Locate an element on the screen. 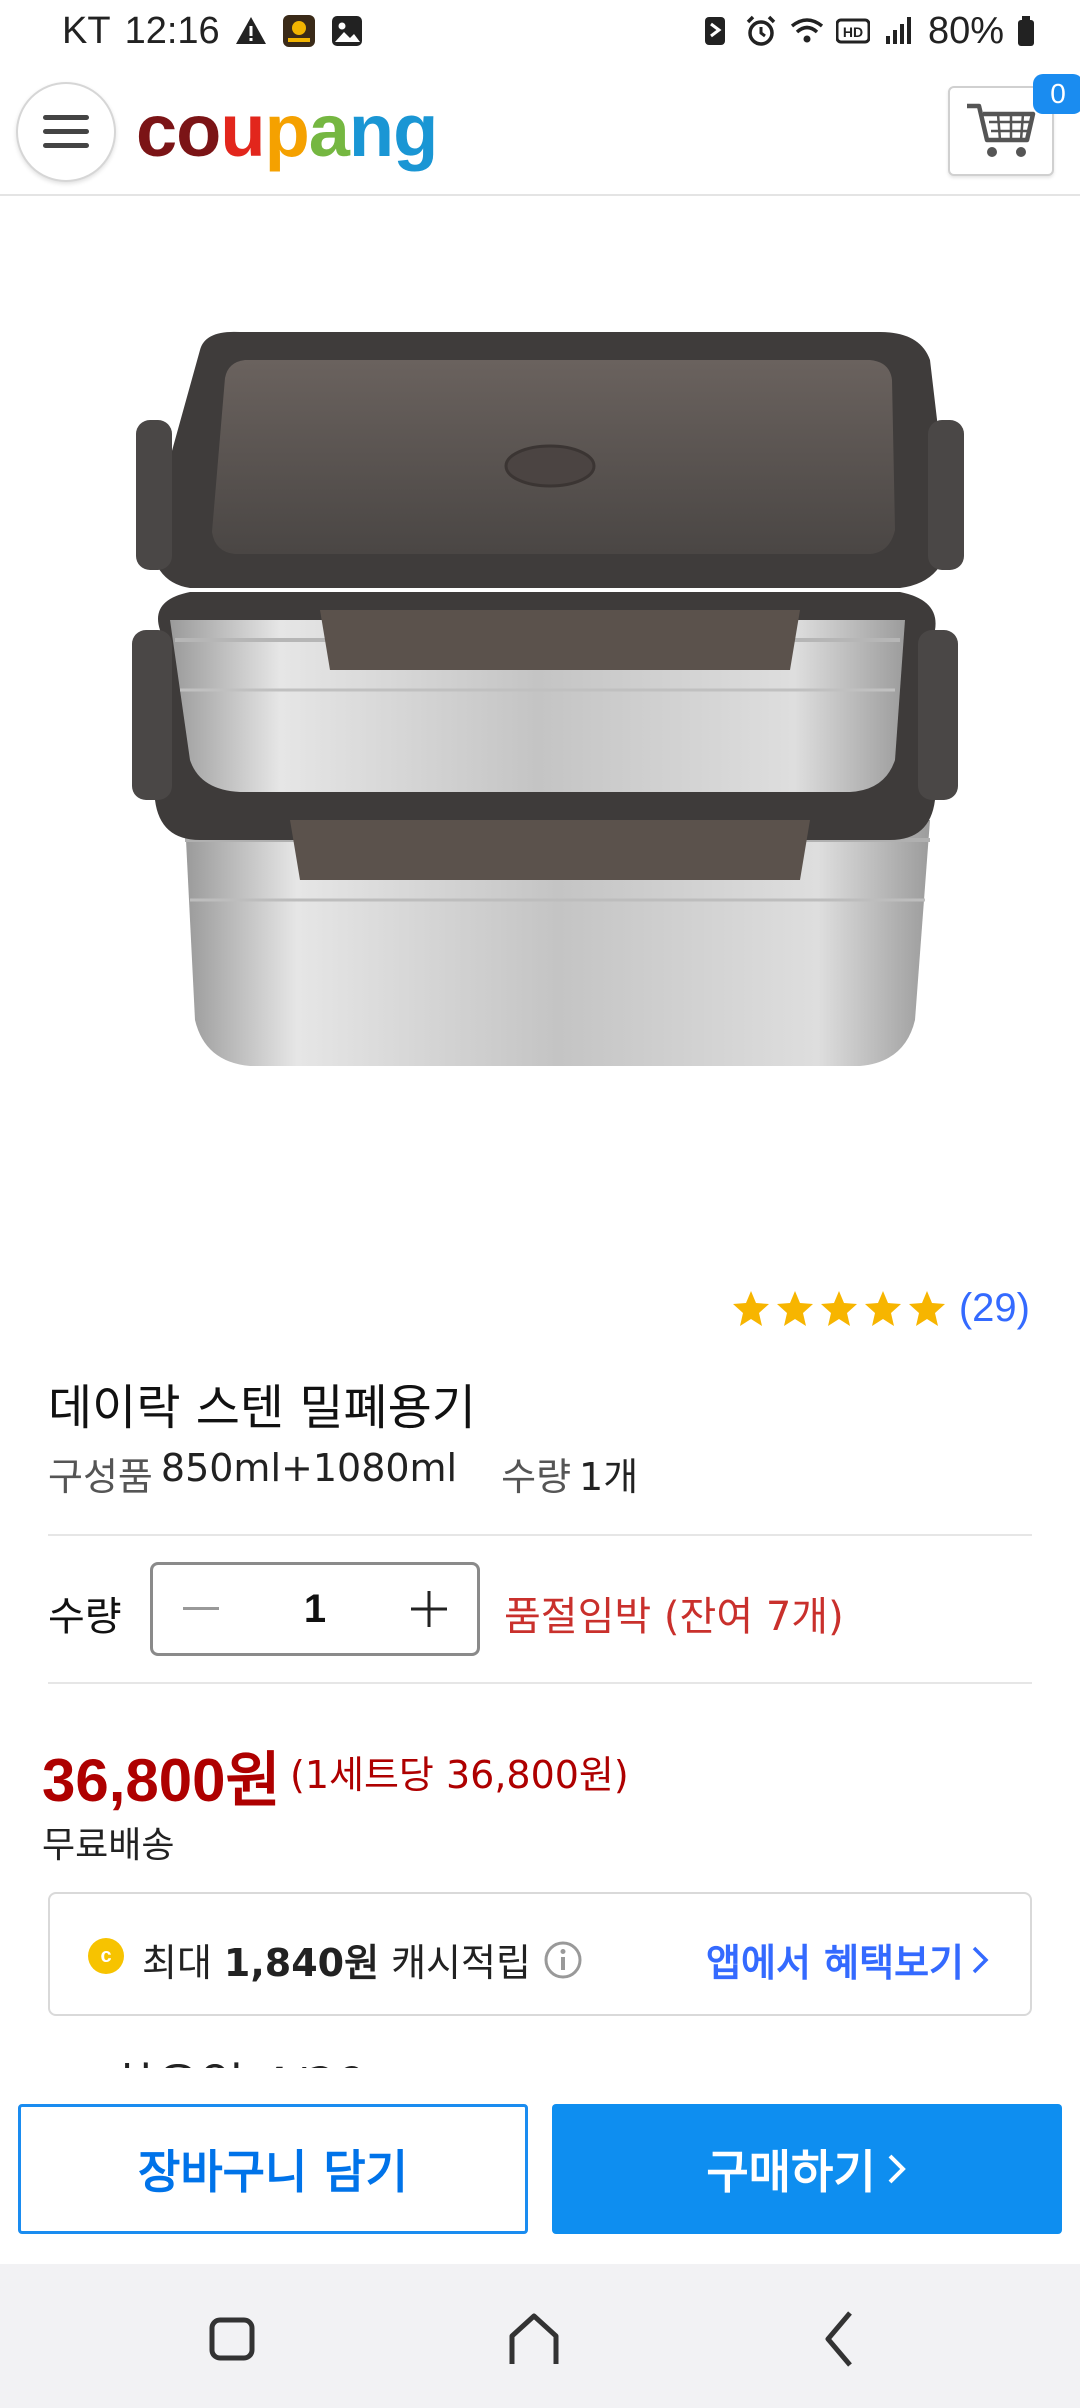 The width and height of the screenshot is (1080, 2408). unit-price: (1세트당 36,800원) is located at coordinates (459, 1775).